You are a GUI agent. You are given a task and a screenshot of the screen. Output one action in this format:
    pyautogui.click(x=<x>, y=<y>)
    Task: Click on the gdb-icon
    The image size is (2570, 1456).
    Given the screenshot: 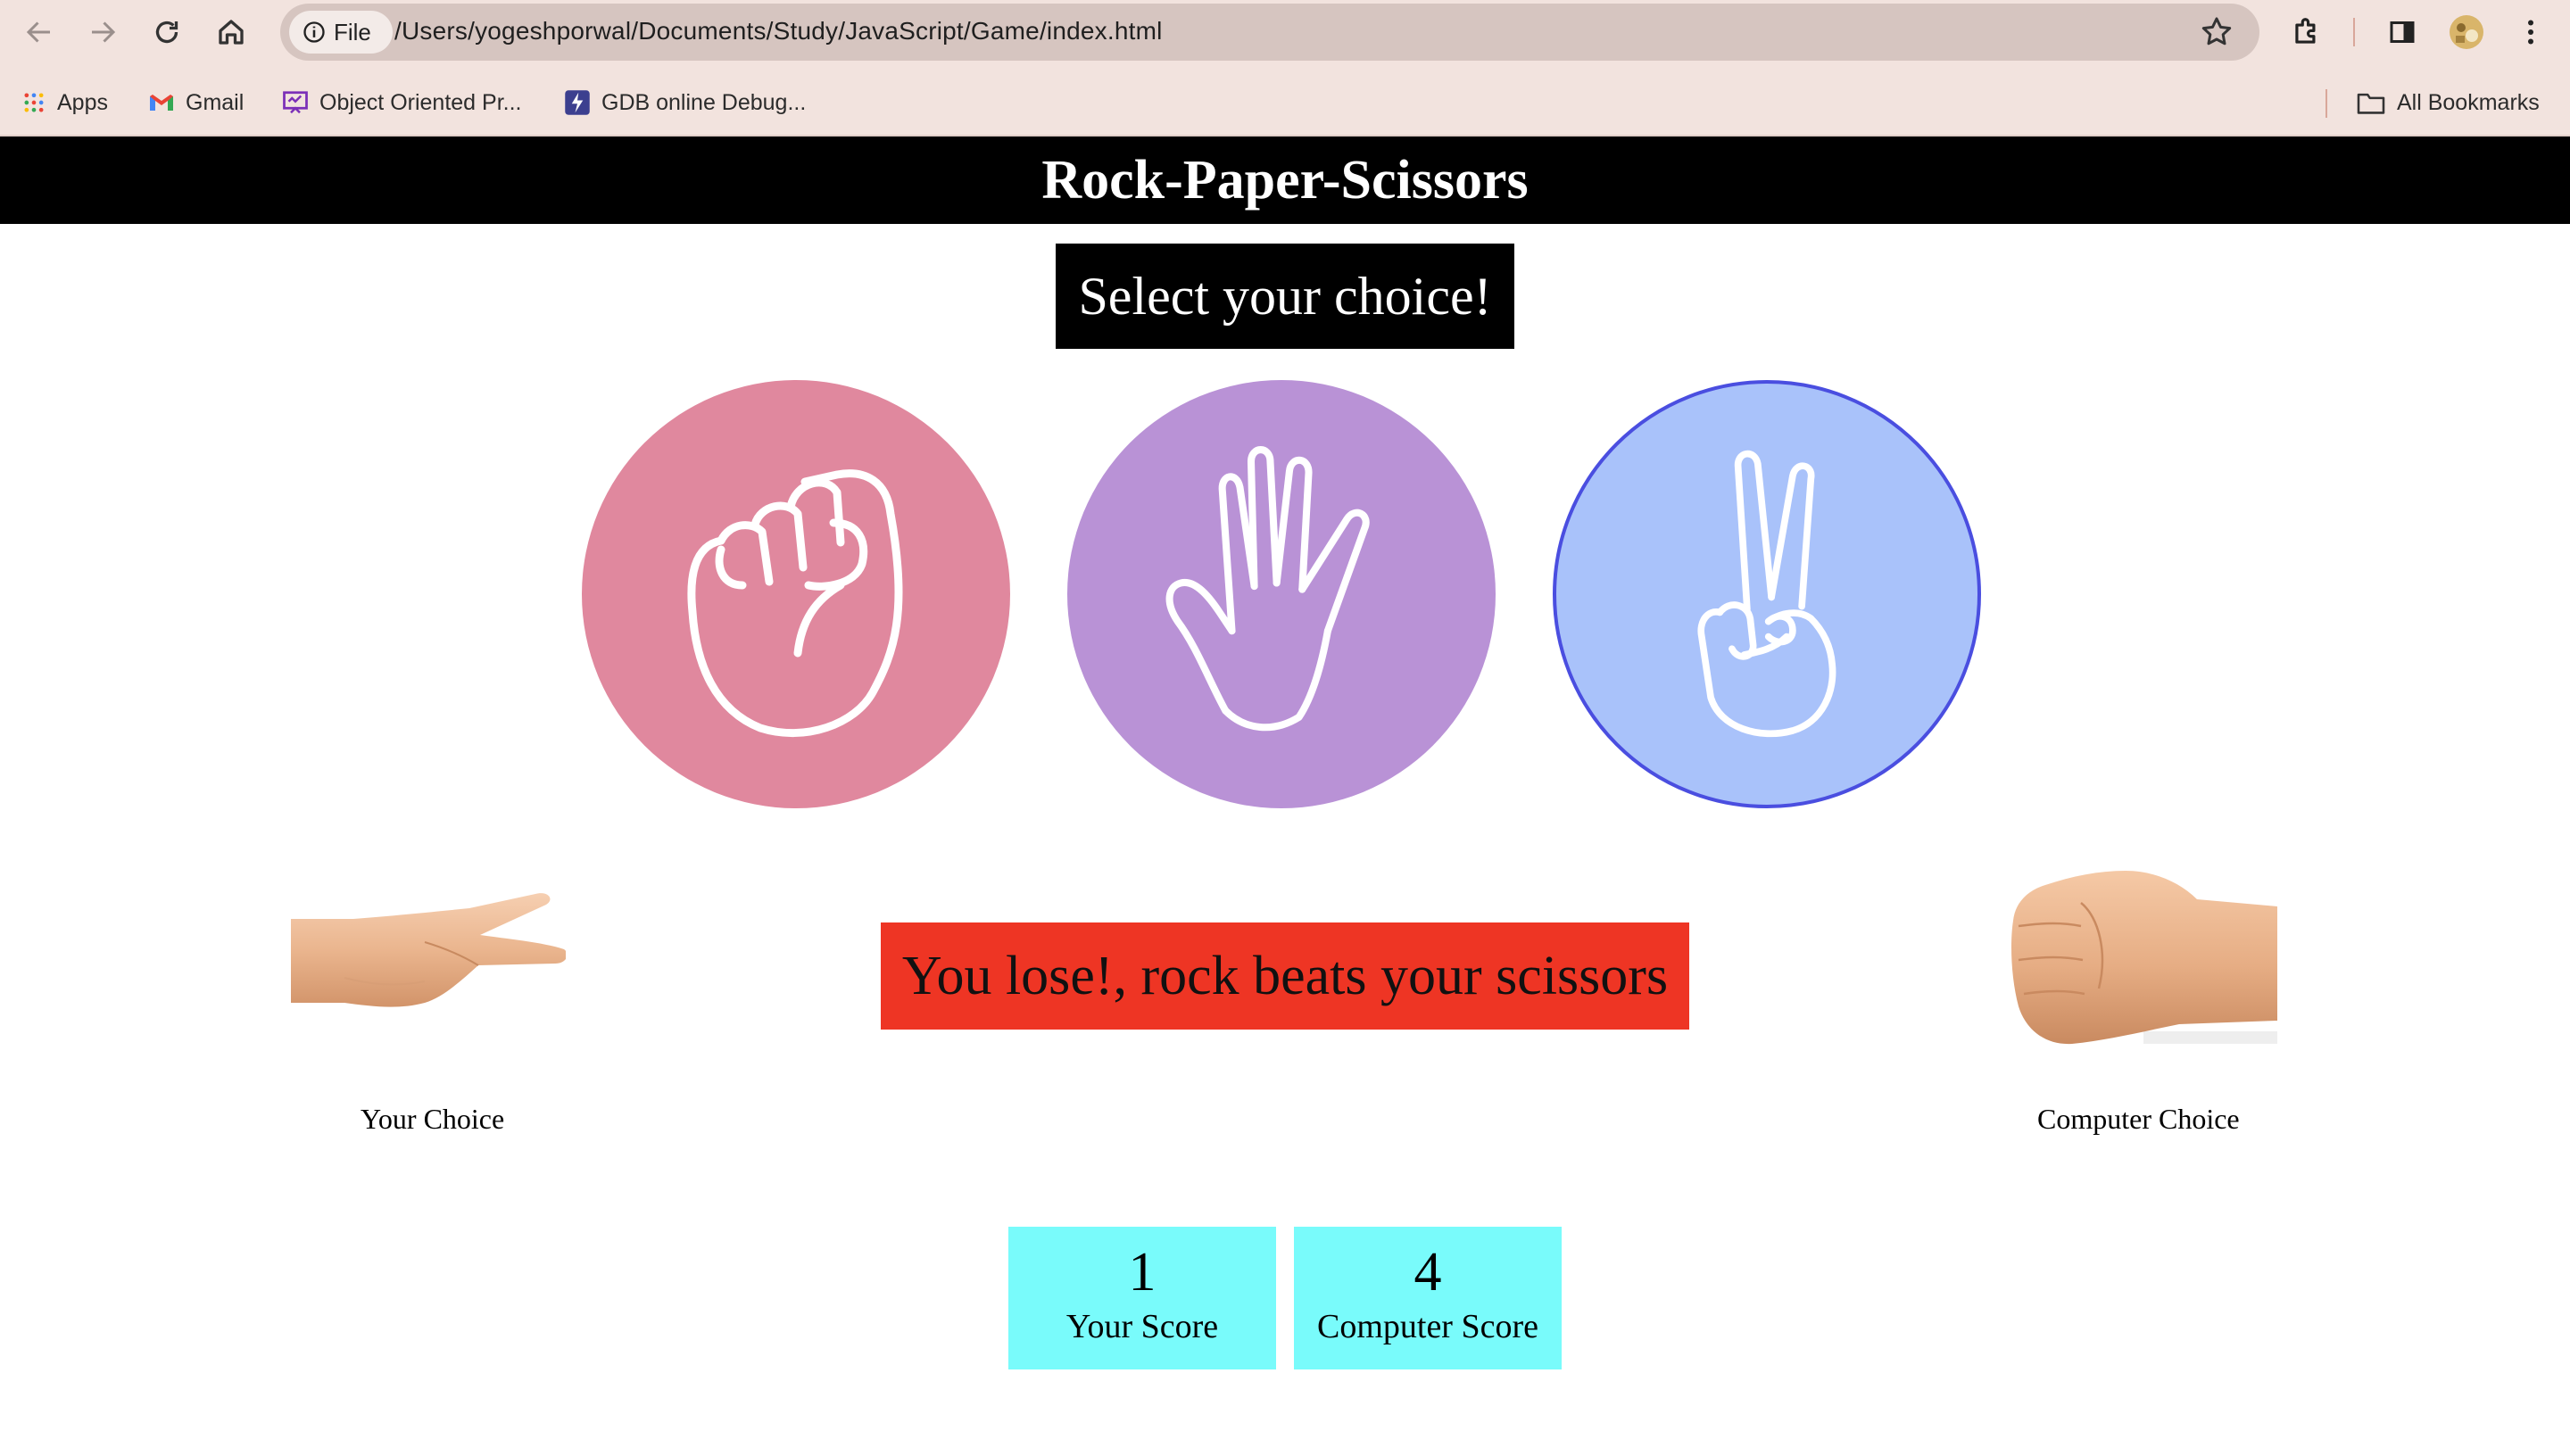 What is the action you would take?
    pyautogui.click(x=578, y=103)
    